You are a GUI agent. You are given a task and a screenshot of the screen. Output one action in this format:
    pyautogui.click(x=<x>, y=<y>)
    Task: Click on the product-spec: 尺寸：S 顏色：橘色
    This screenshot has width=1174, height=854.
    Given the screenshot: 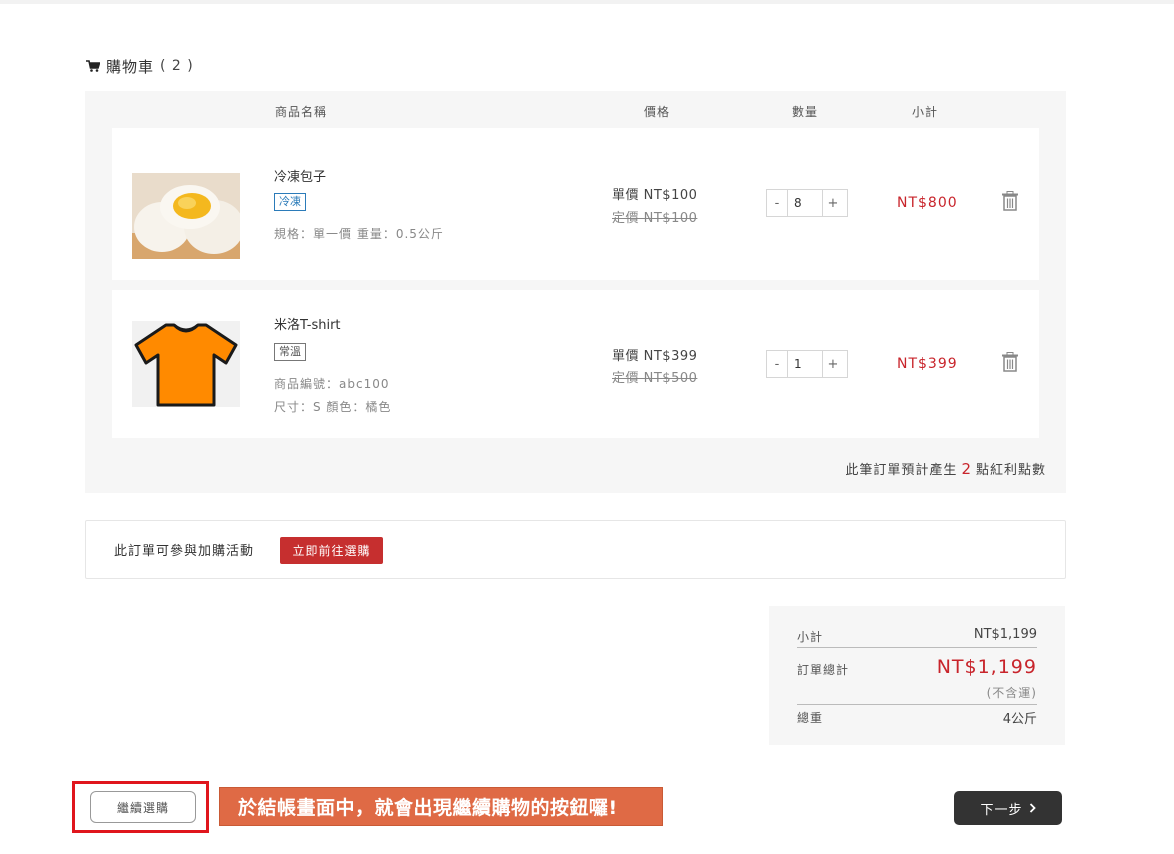 What is the action you would take?
    pyautogui.click(x=333, y=407)
    